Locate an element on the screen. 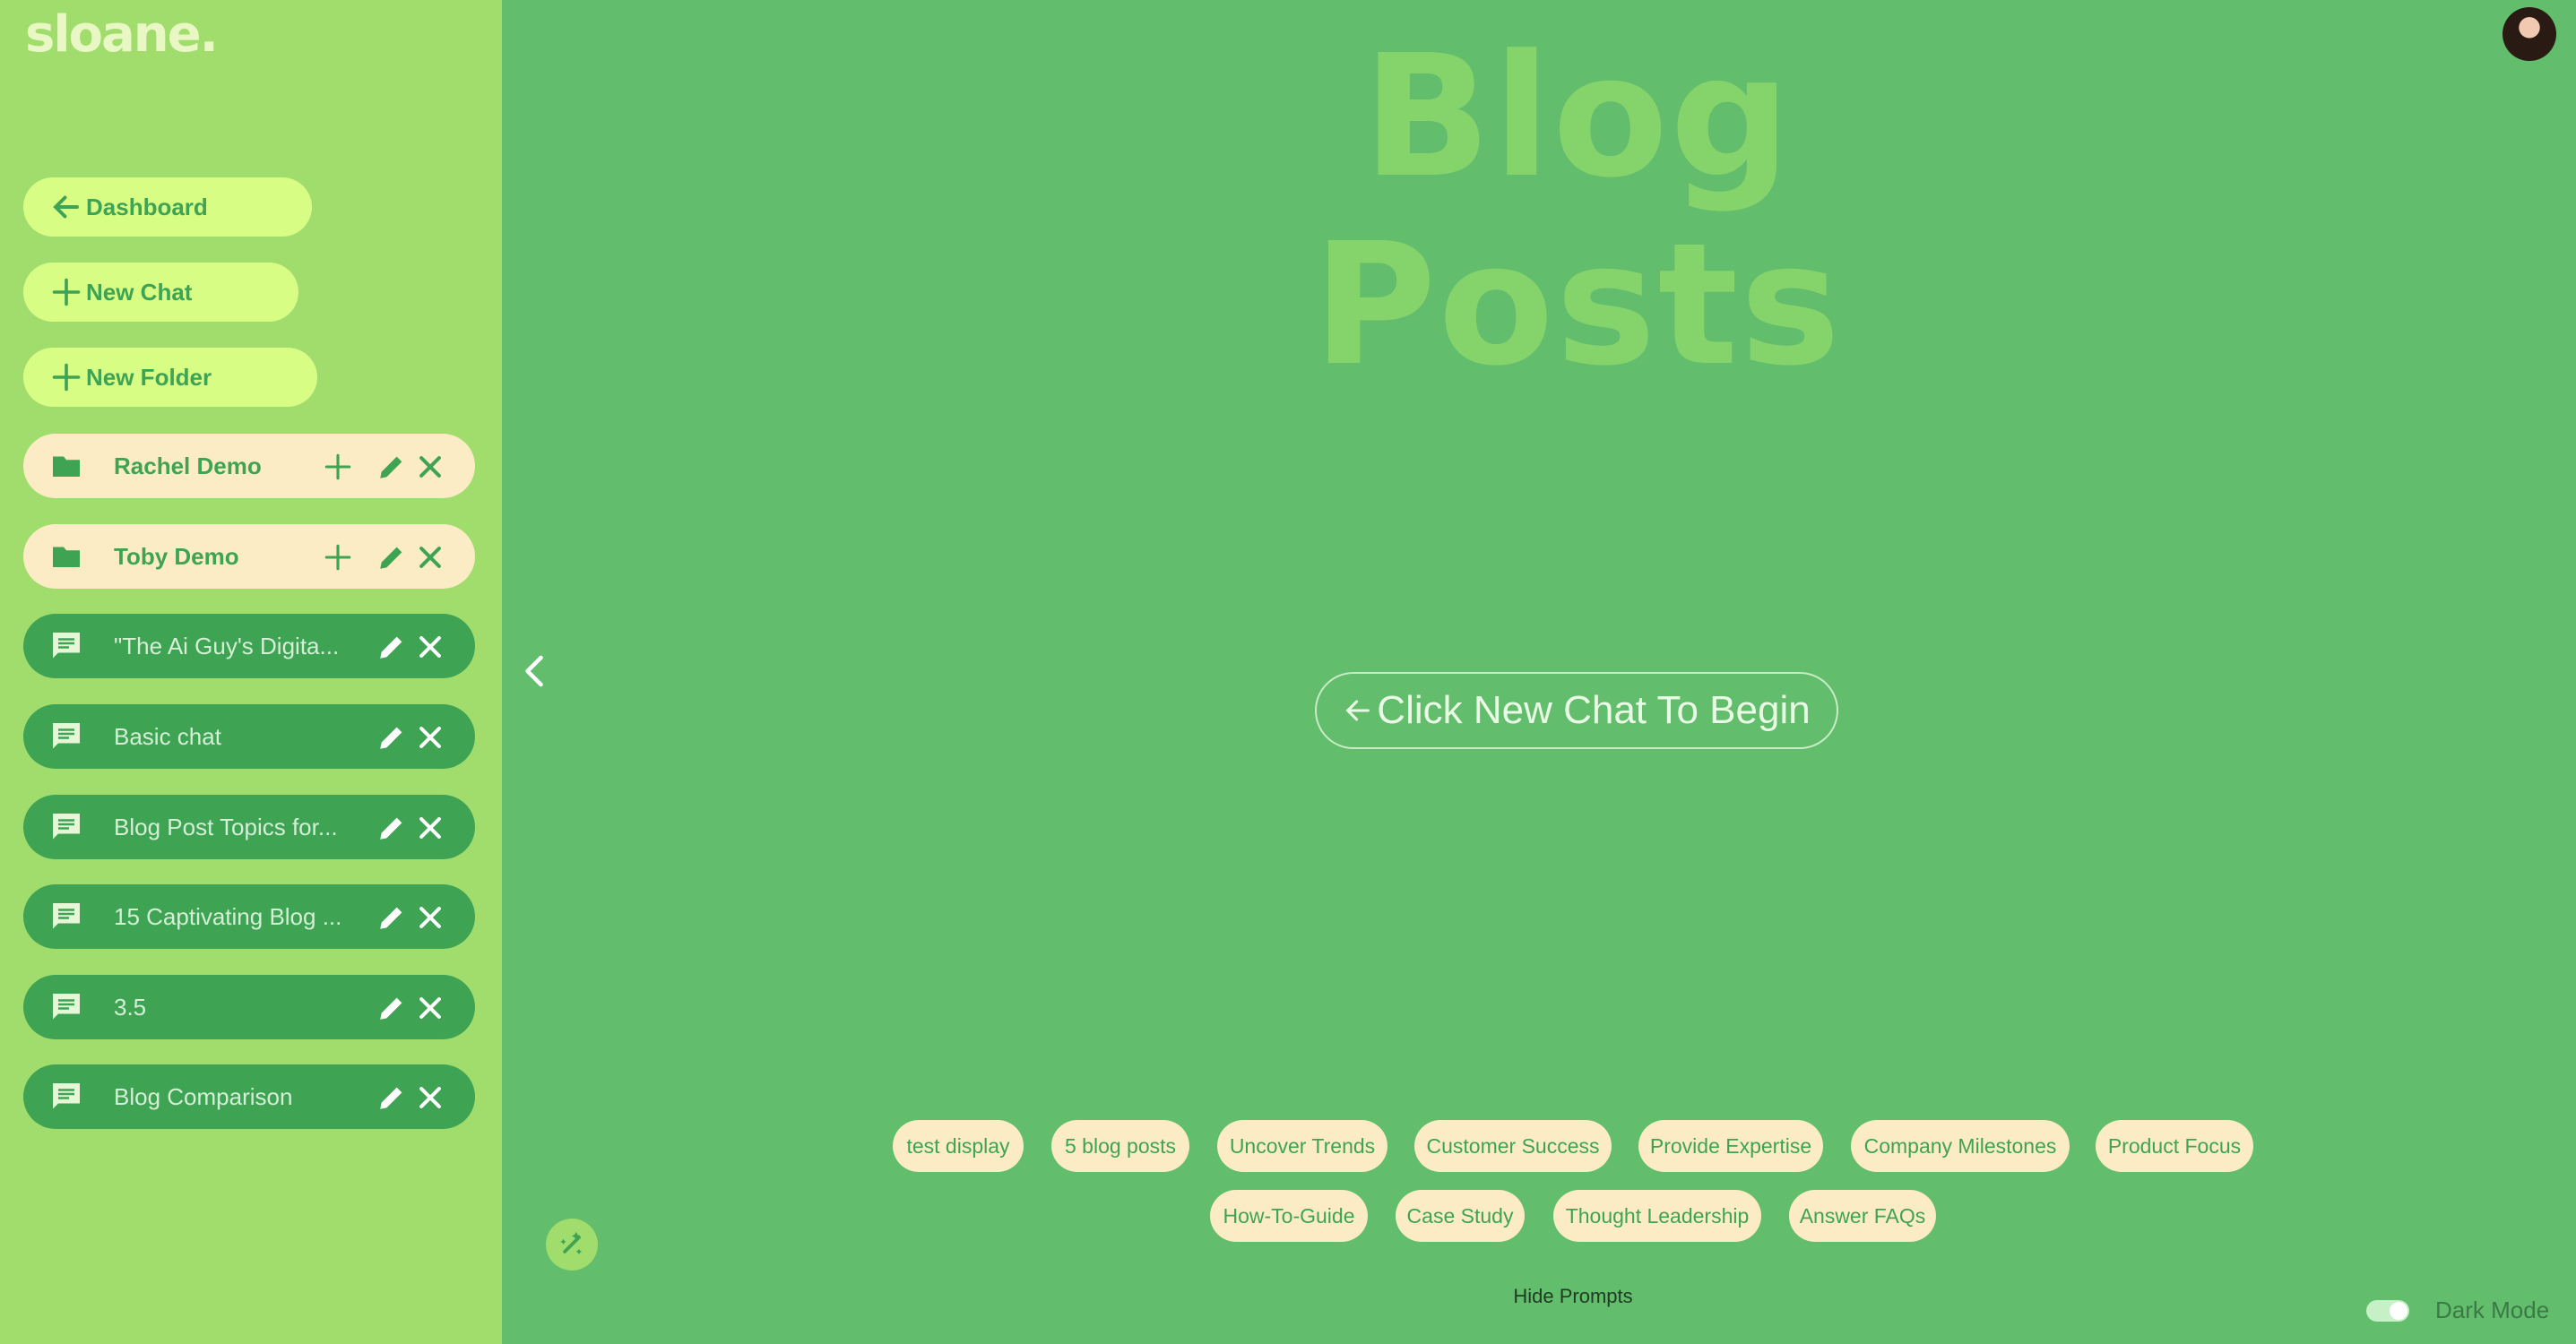 This screenshot has height=1344, width=2576. new-chat-button: New Chat is located at coordinates (160, 293).